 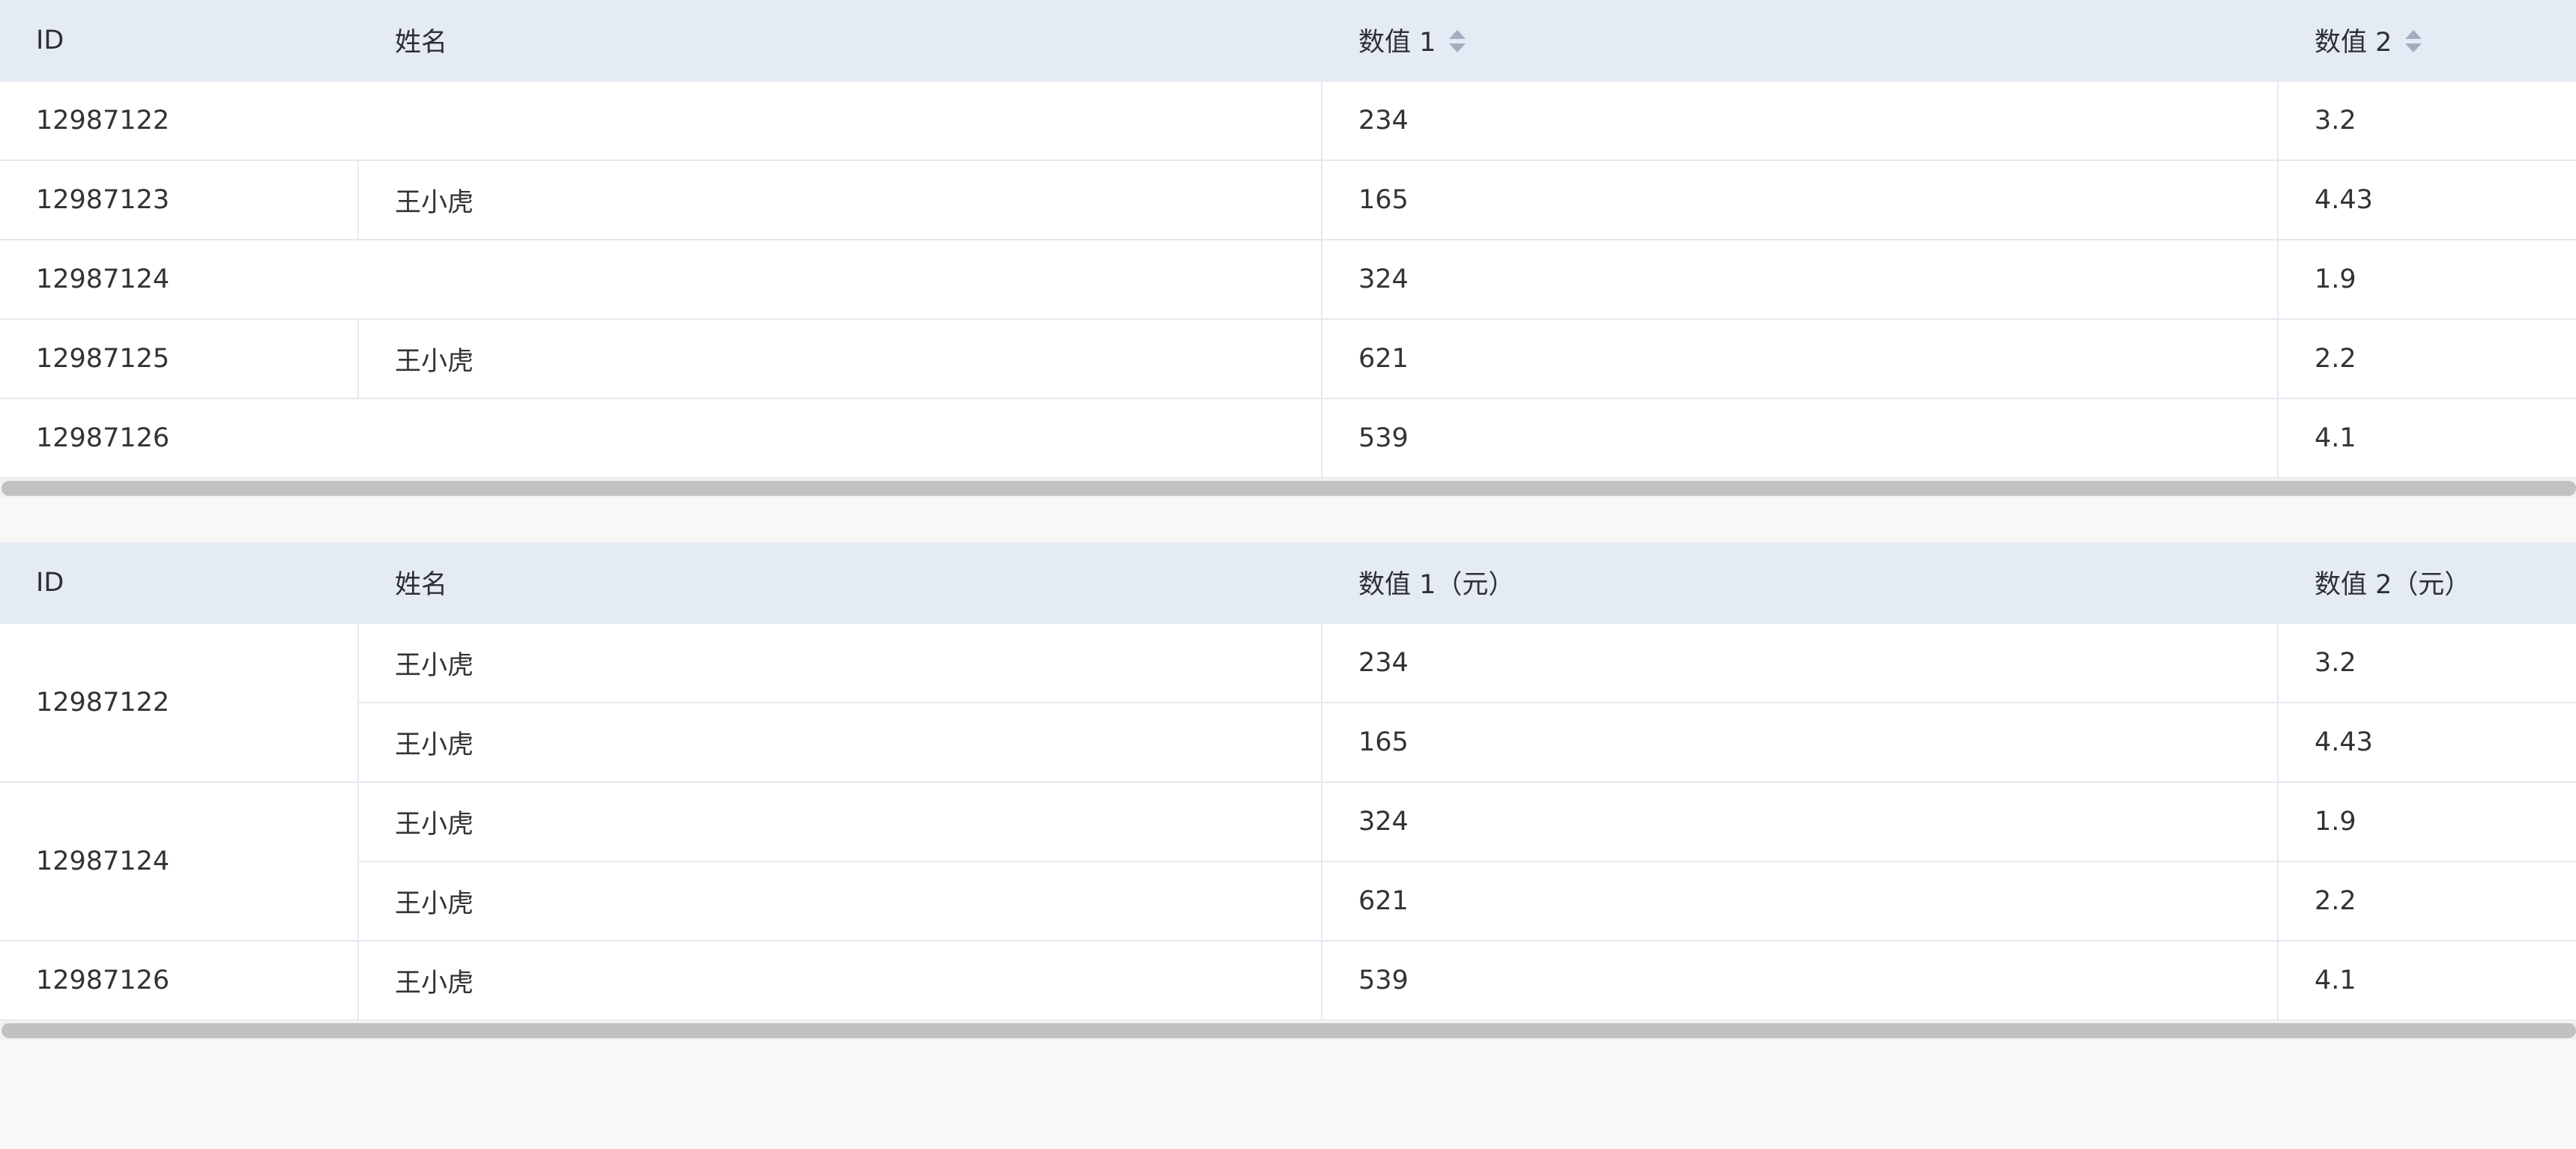 I want to click on header-value2: 数值 2, so click(x=2427, y=41).